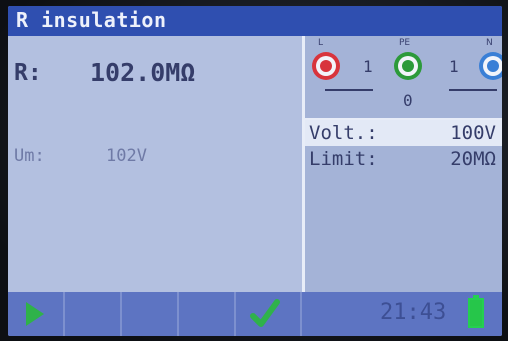  What do you see at coordinates (413, 312) in the screenshot?
I see `clock-time: 21:43` at bounding box center [413, 312].